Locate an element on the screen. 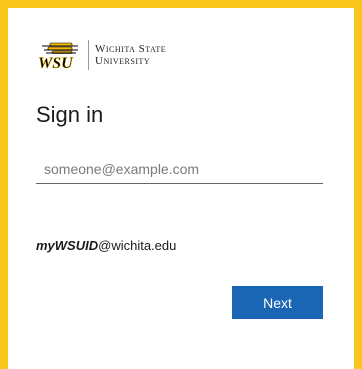 The height and width of the screenshot is (369, 362). university-logo: WSU Wichita State University is located at coordinates (101, 55).